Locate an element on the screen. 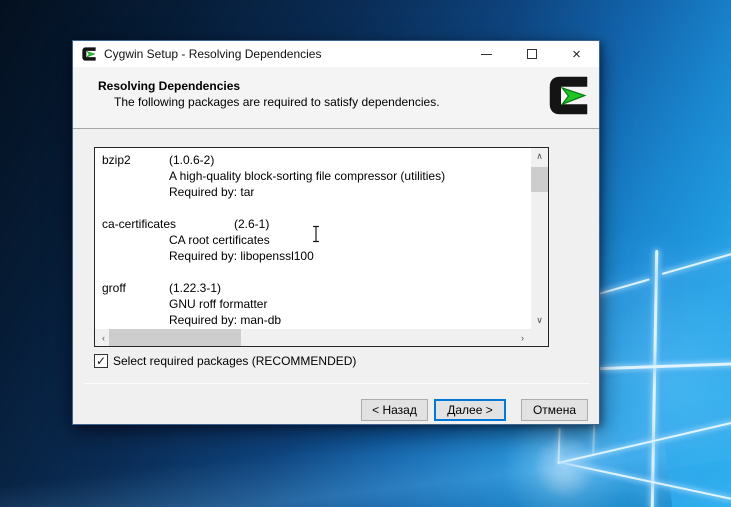 This screenshot has height=507, width=731. scrollbar-corner is located at coordinates (539, 337).